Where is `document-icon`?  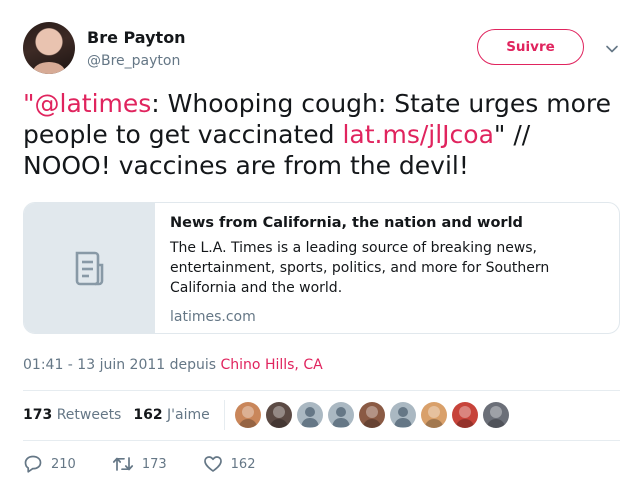
document-icon is located at coordinates (89, 268).